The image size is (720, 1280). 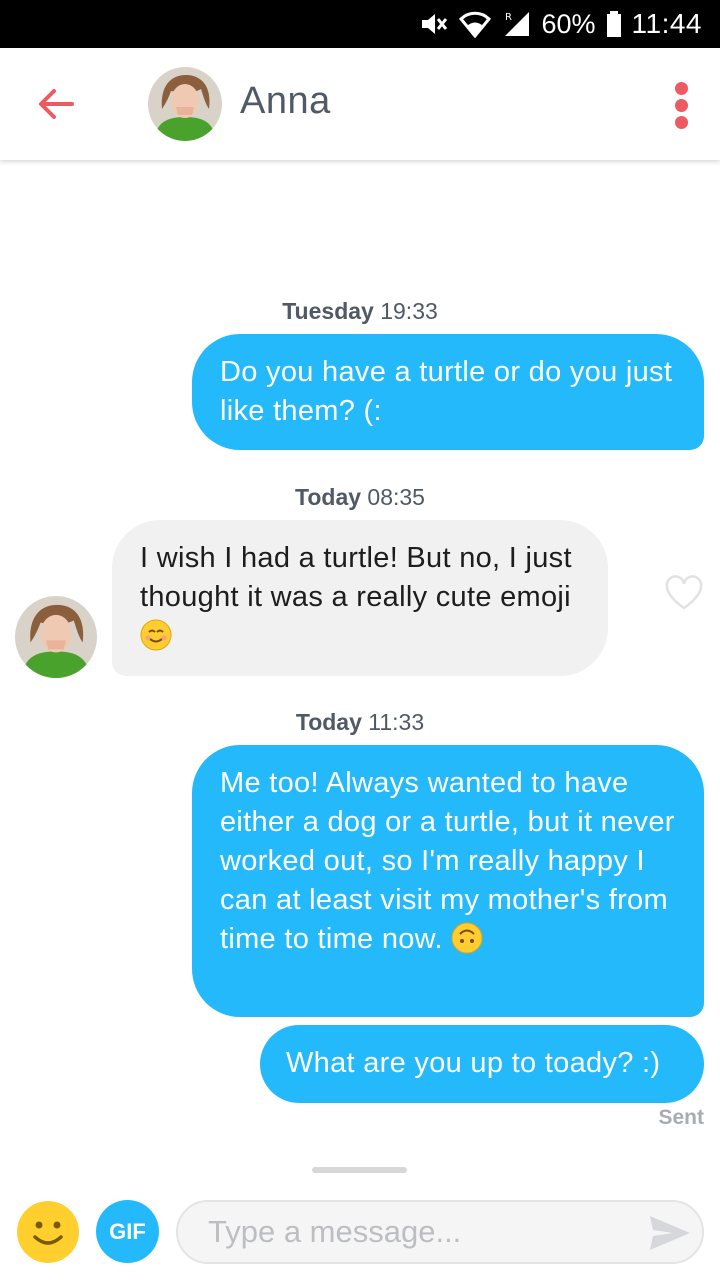 What do you see at coordinates (360, 24) in the screenshot?
I see `status-bar: R 60% 11:44` at bounding box center [360, 24].